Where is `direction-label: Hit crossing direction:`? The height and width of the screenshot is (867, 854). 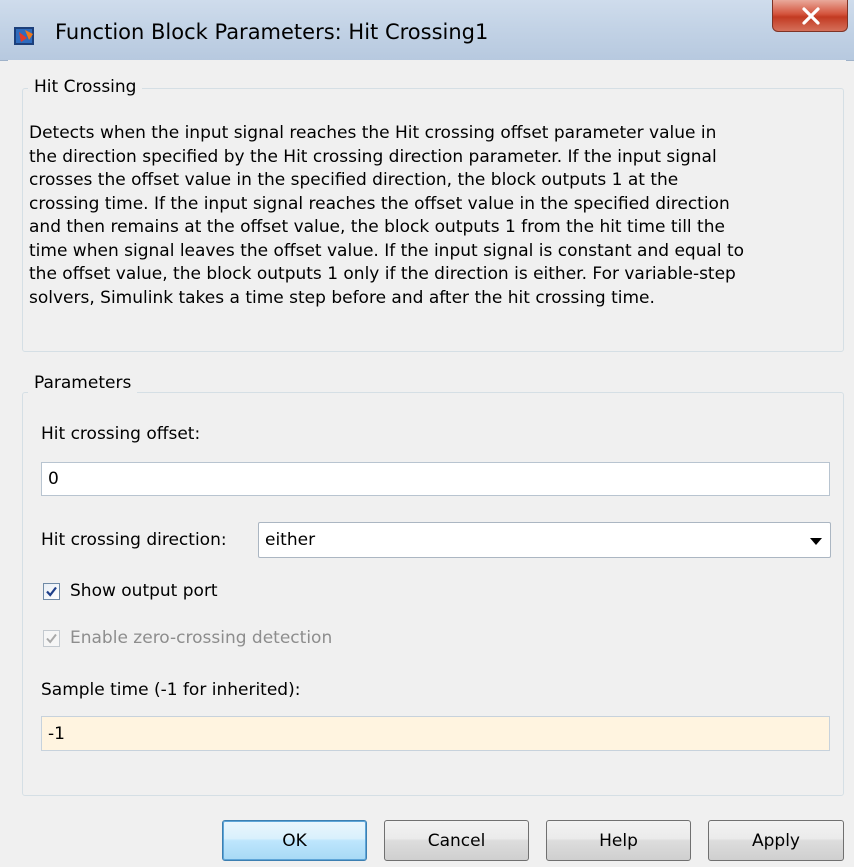
direction-label: Hit crossing direction: is located at coordinates (134, 540).